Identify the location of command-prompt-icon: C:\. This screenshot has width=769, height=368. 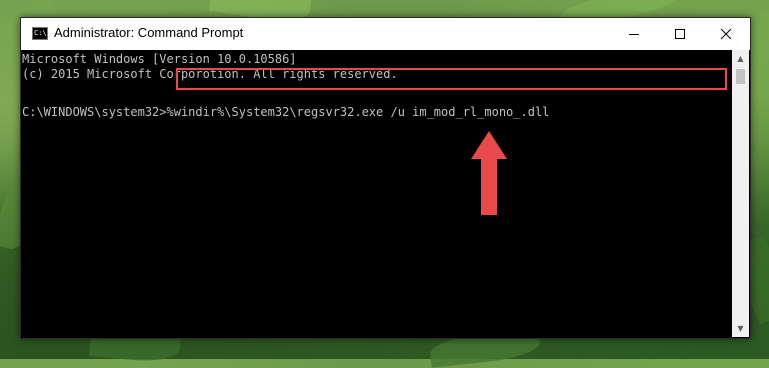
(40, 33).